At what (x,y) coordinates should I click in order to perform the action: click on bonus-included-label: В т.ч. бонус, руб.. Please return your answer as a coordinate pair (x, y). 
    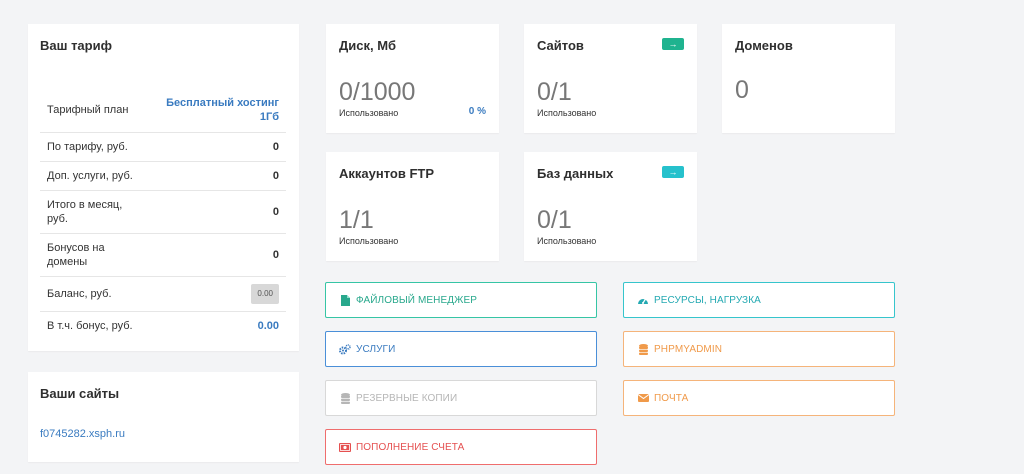
    Looking at the image, I should click on (90, 325).